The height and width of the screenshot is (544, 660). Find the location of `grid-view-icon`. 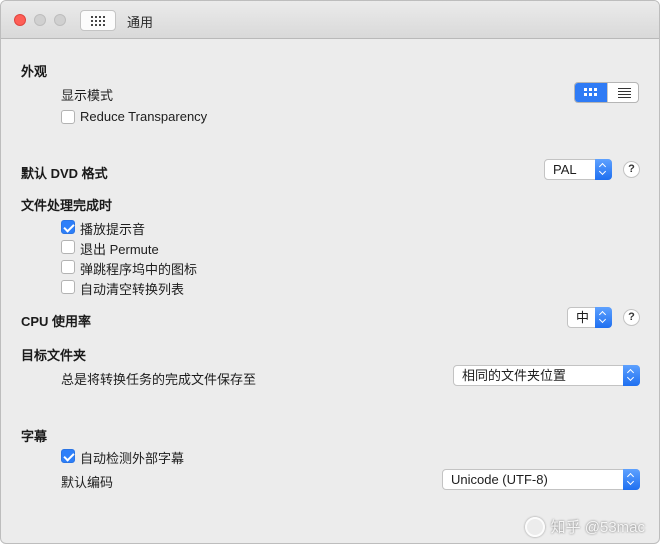

grid-view-icon is located at coordinates (590, 92).